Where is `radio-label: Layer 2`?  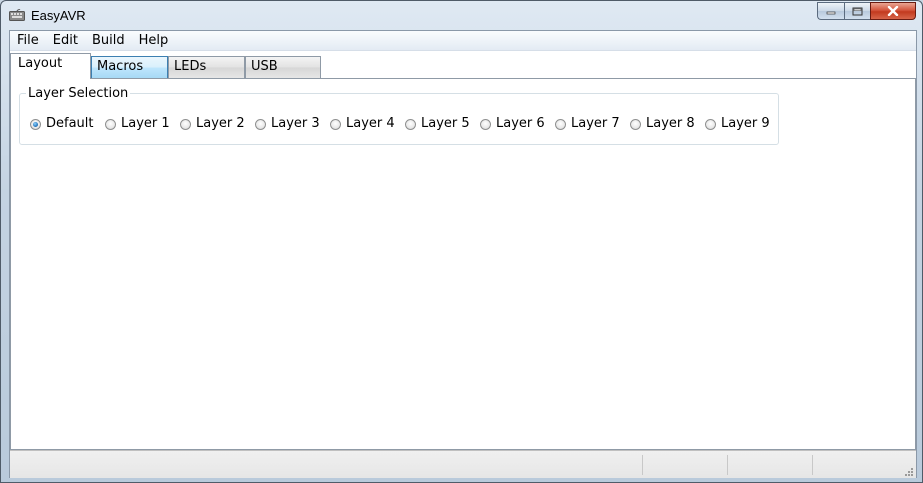
radio-label: Layer 2 is located at coordinates (220, 123).